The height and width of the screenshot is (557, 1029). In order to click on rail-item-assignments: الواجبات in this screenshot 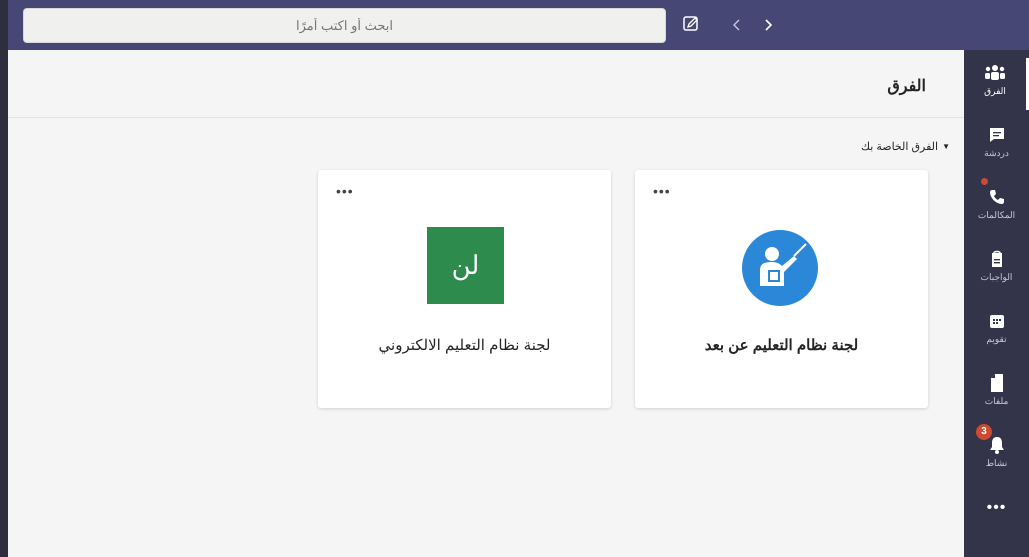, I will do `click(996, 270)`.